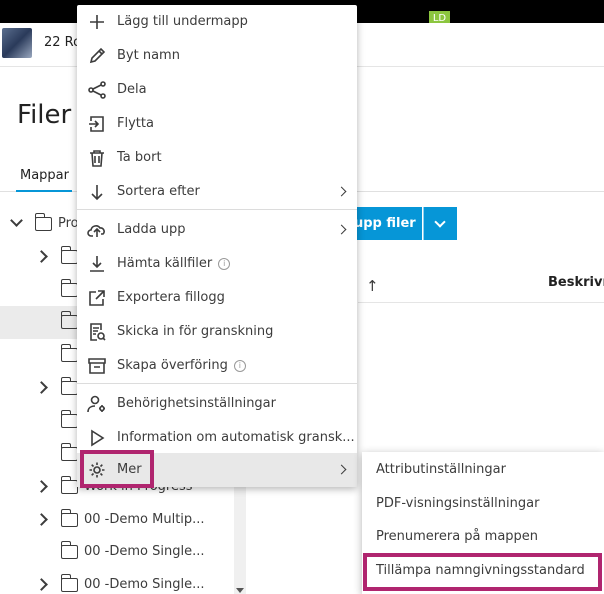  What do you see at coordinates (97, 193) in the screenshot?
I see `arrow-down-icon` at bounding box center [97, 193].